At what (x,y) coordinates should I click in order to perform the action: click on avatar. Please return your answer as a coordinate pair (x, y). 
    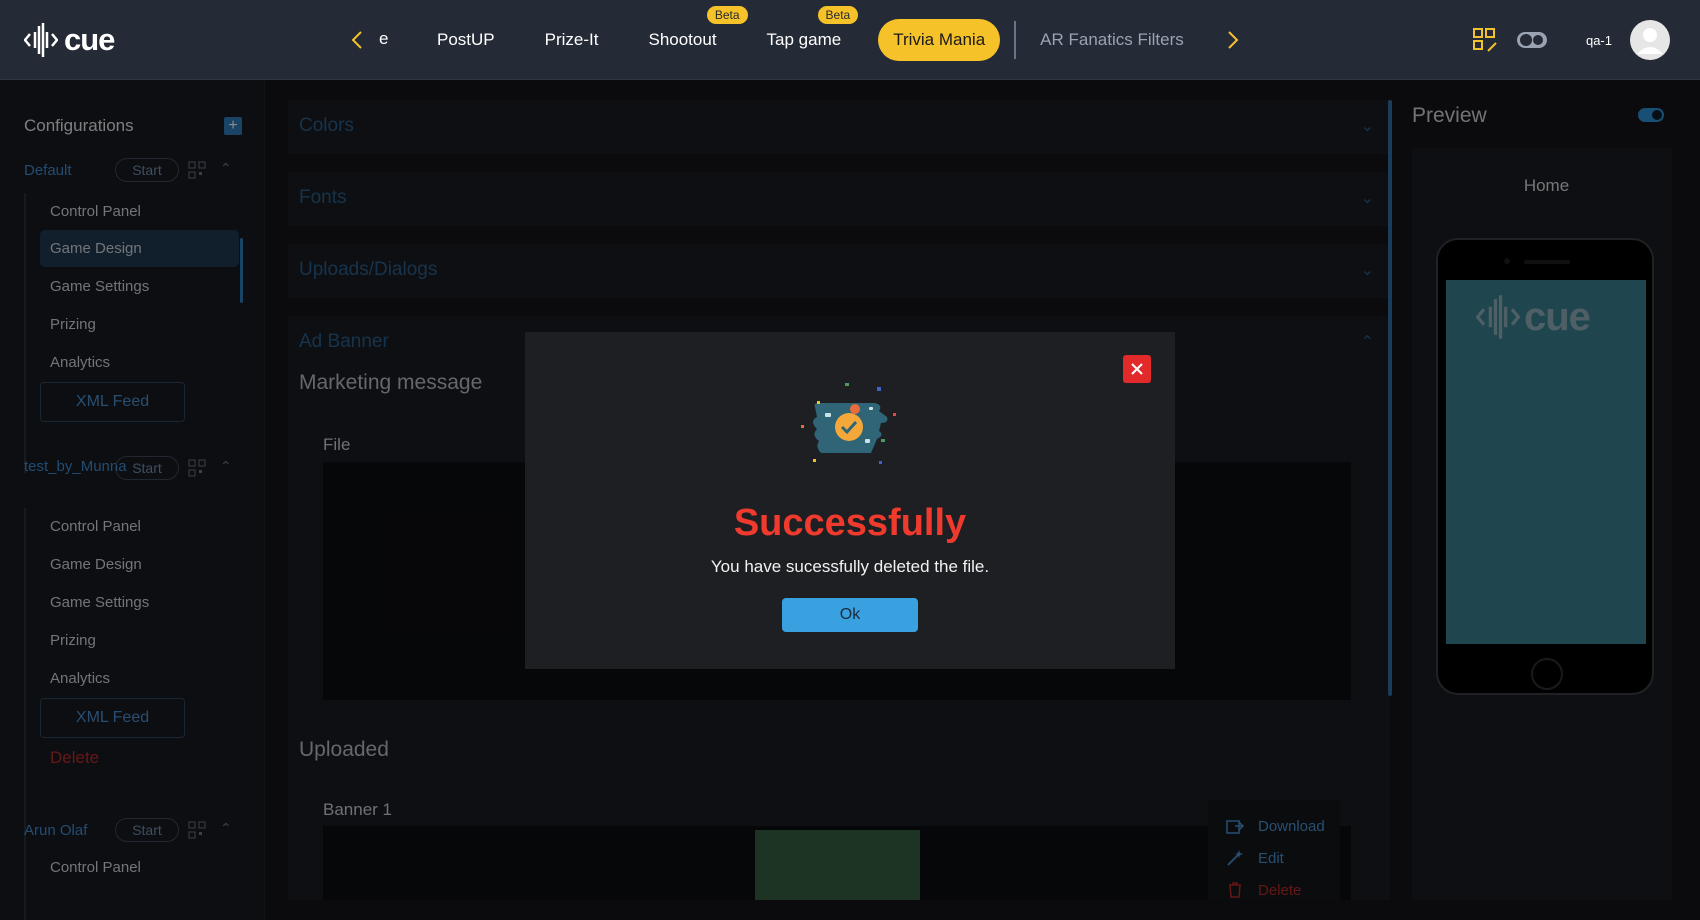
    Looking at the image, I should click on (1650, 40).